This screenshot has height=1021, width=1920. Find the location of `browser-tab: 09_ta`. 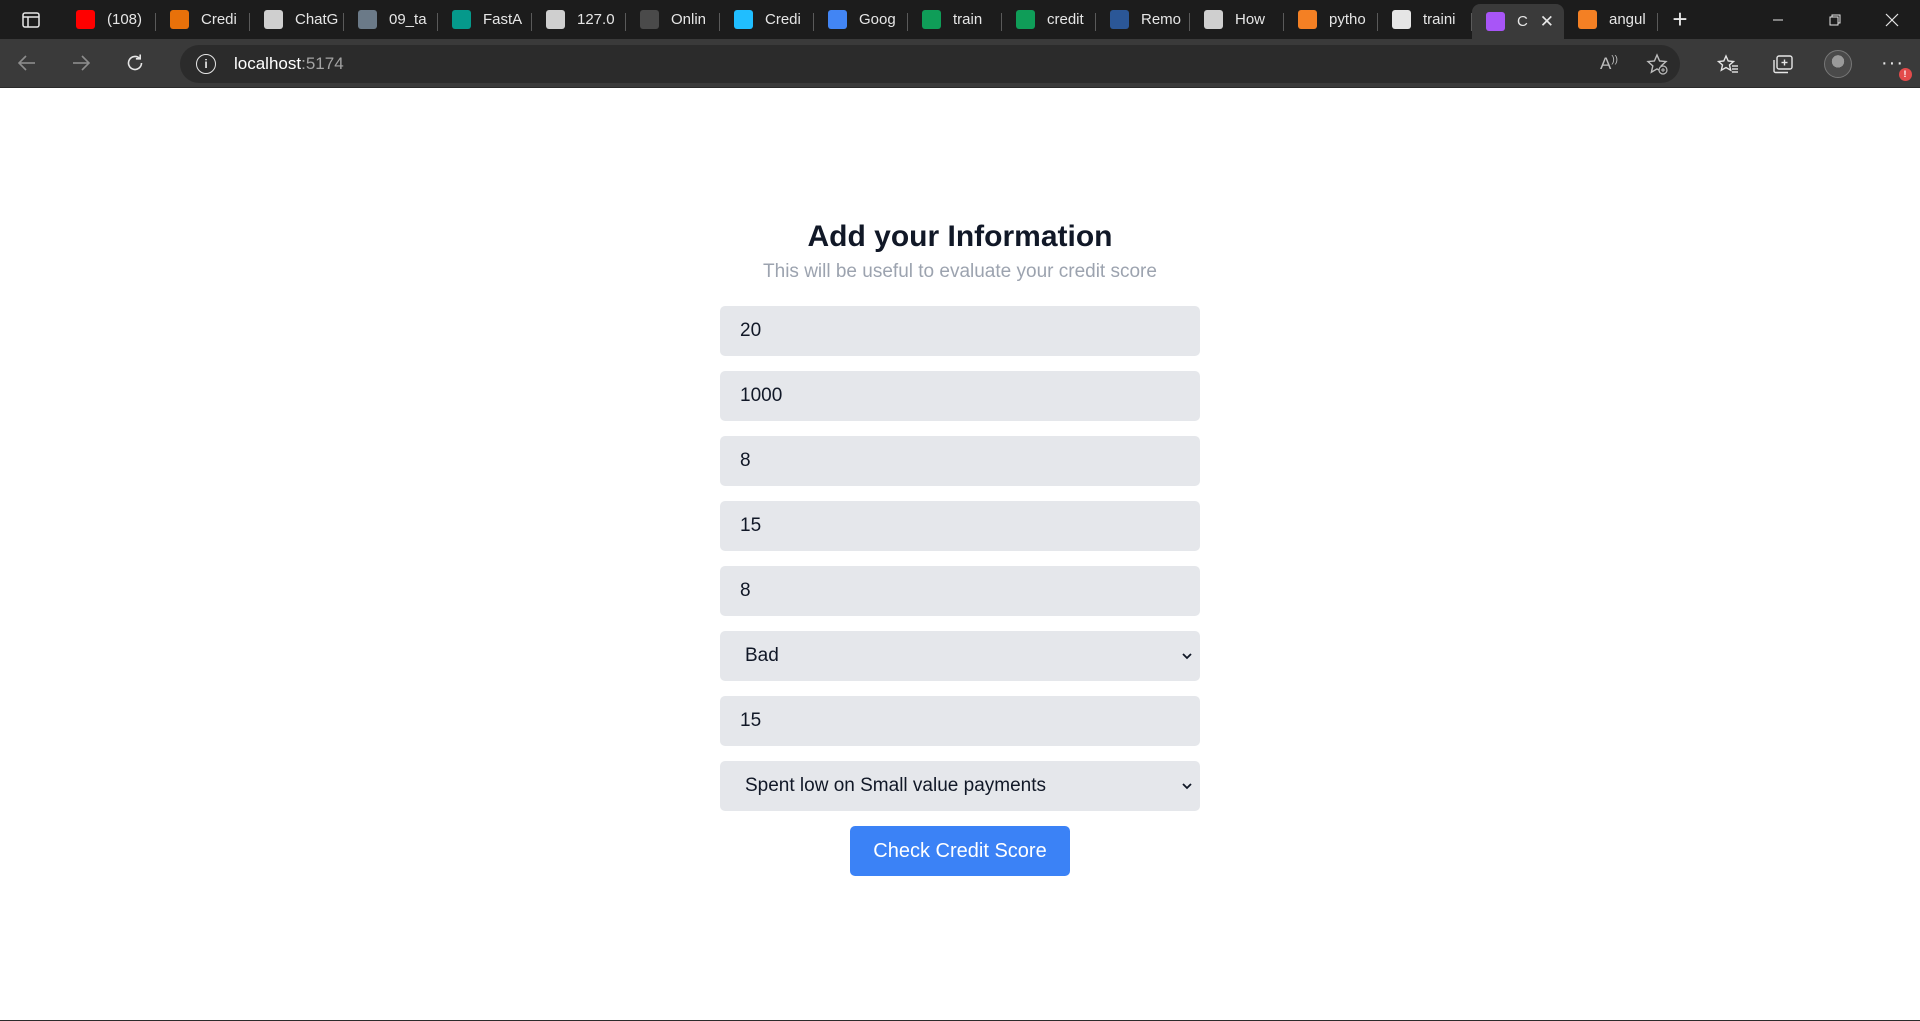

browser-tab: 09_ta is located at coordinates (391, 20).